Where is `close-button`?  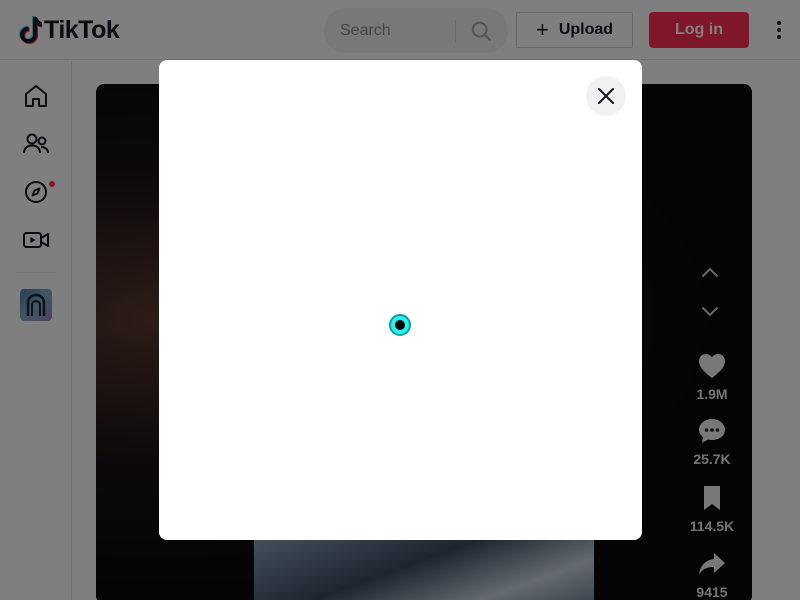 close-button is located at coordinates (606, 96).